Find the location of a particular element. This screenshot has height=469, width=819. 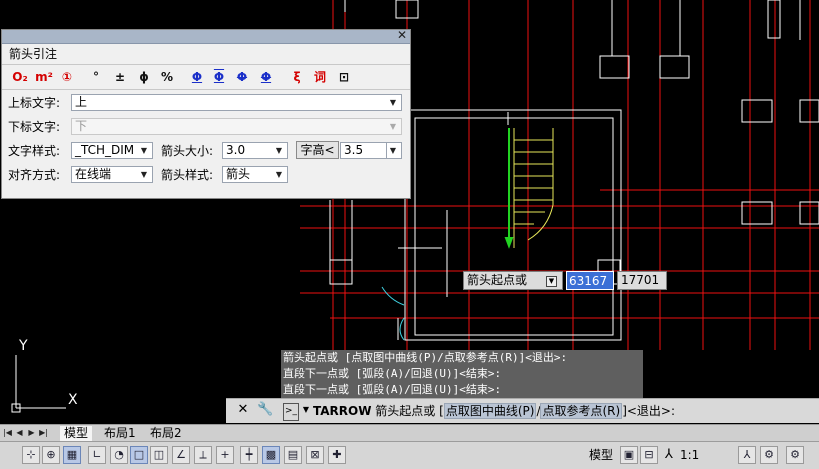

upper-text-value: 上 is located at coordinates (81, 102).